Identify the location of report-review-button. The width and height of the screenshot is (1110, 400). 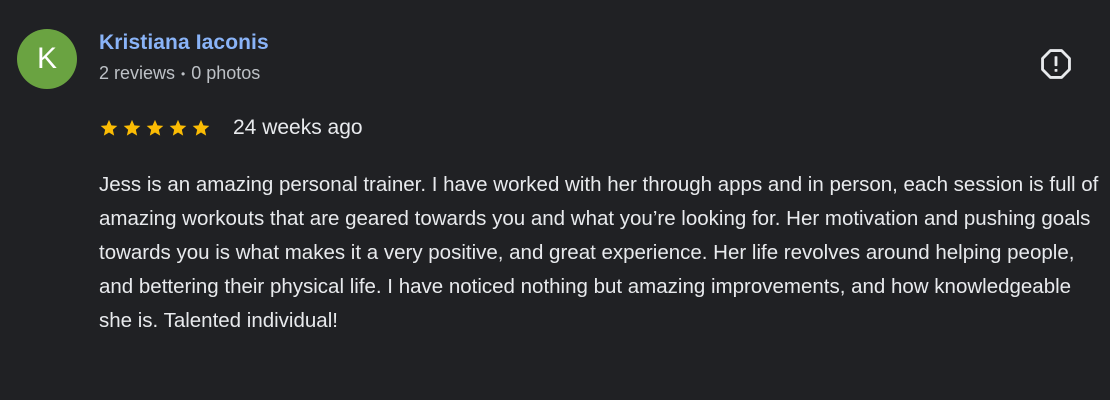
(1056, 64).